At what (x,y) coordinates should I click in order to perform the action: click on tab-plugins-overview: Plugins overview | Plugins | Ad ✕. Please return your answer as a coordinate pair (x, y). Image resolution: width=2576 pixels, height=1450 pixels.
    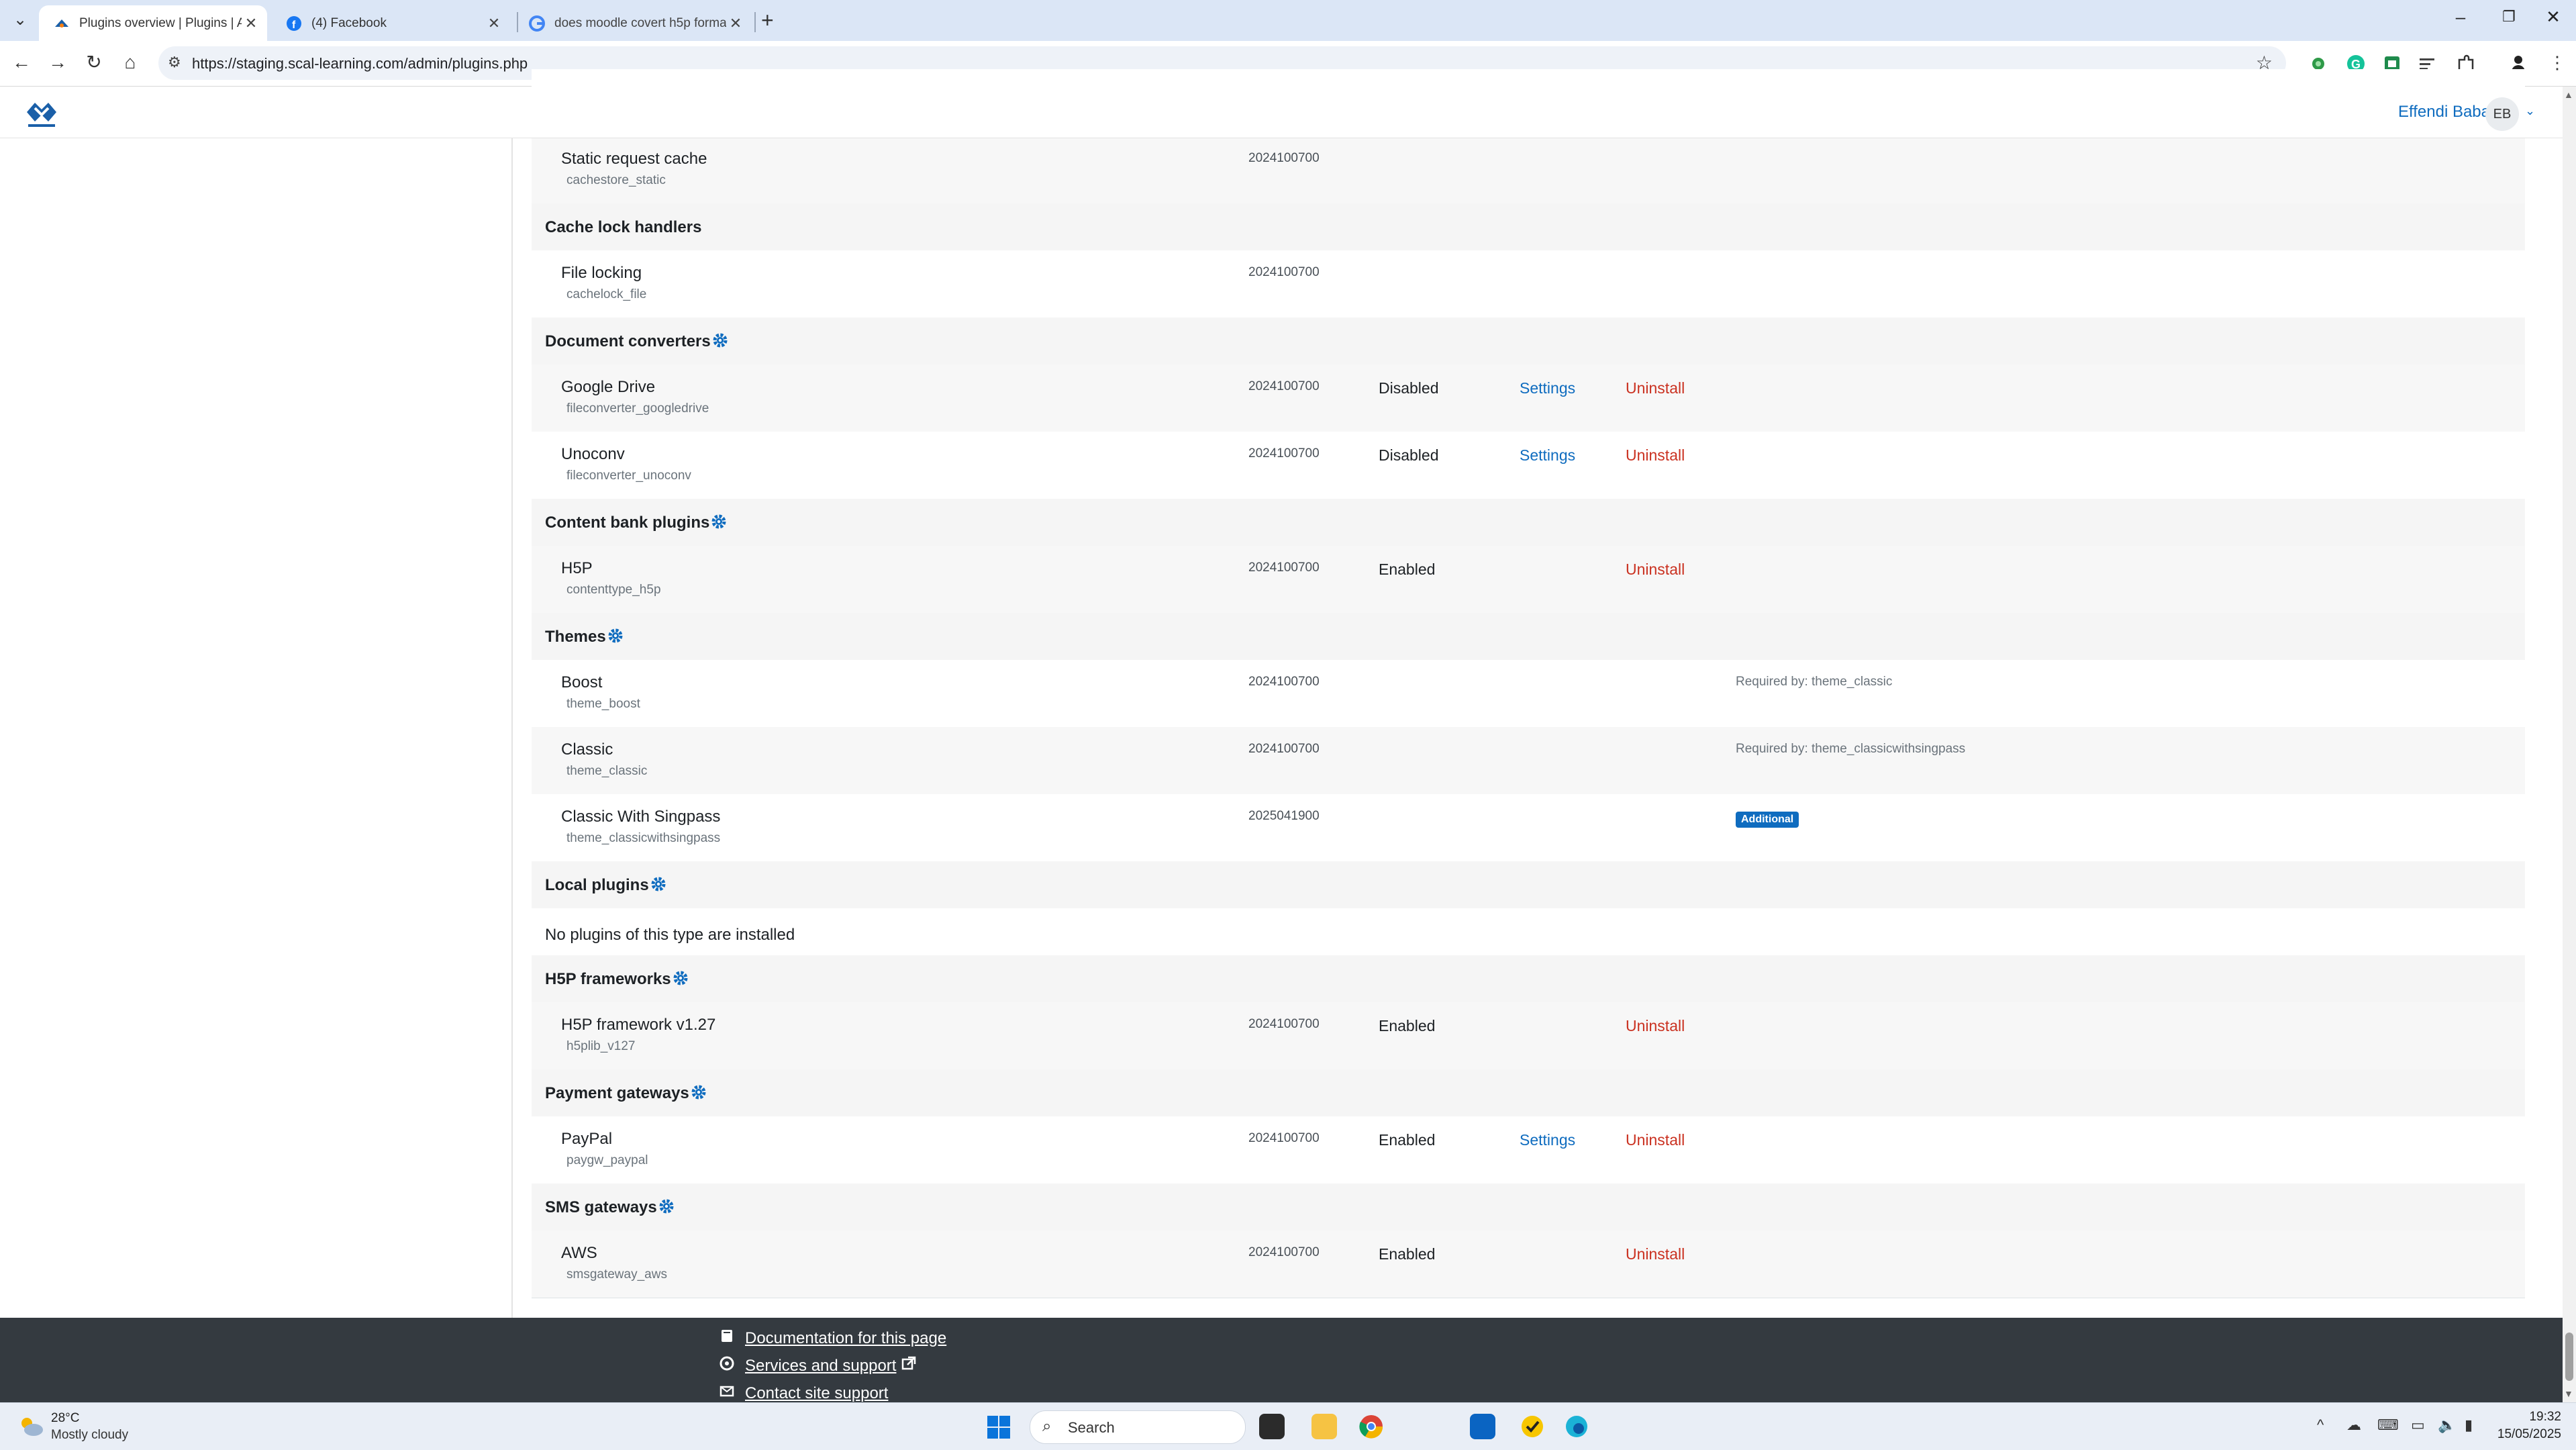
    Looking at the image, I should click on (153, 23).